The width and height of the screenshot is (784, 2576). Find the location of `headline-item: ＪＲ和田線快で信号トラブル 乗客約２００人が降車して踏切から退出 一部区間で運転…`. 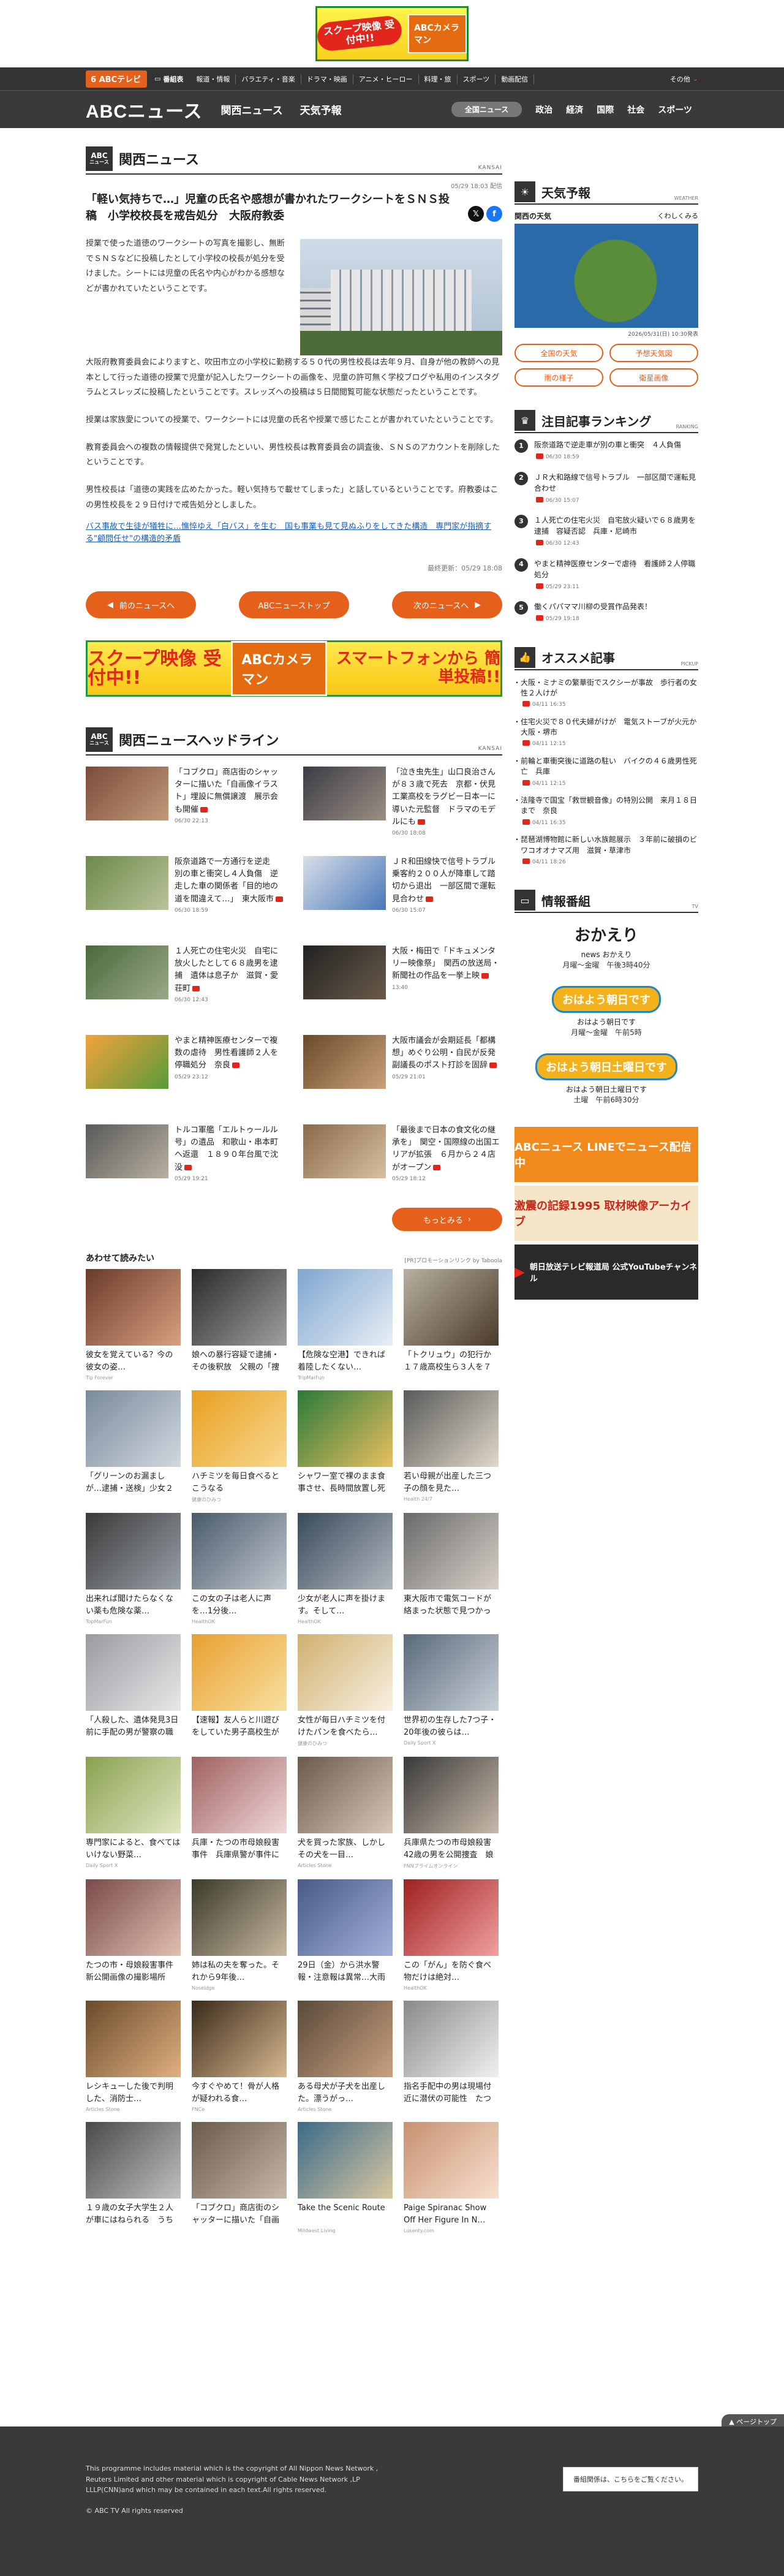

headline-item: ＪＲ和田線快で信号トラブル 乗客約２００人が降車して踏切から退出 一部区間で運転… is located at coordinates (403, 895).